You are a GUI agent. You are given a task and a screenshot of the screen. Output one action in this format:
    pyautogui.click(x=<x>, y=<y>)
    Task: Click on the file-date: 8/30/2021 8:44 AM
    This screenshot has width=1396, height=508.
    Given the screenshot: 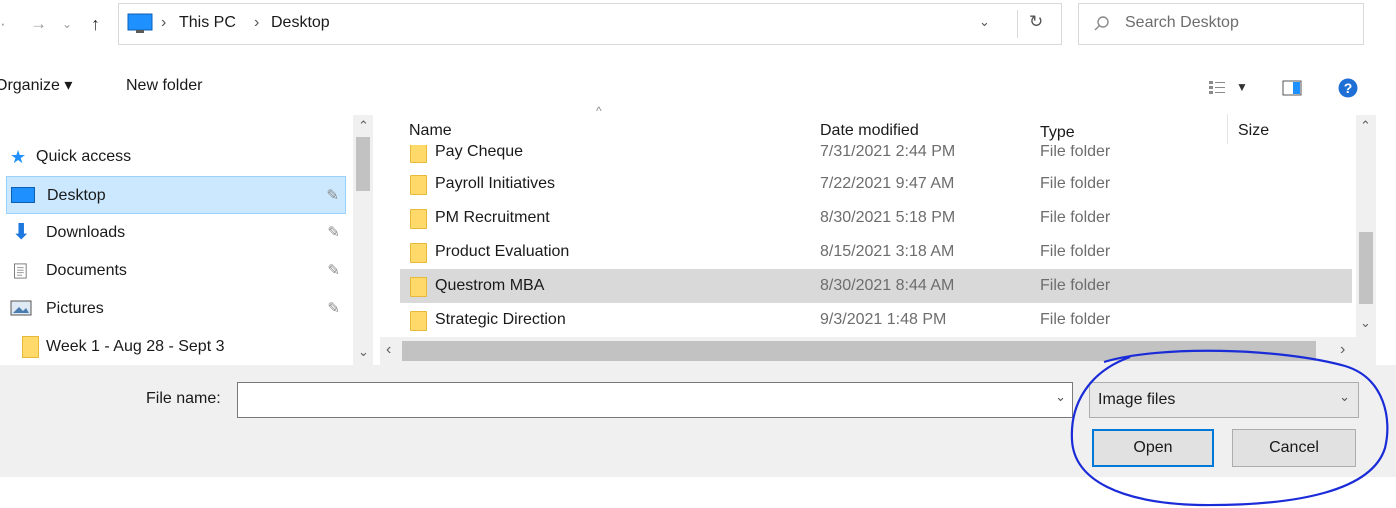 What is the action you would take?
    pyautogui.click(x=887, y=285)
    